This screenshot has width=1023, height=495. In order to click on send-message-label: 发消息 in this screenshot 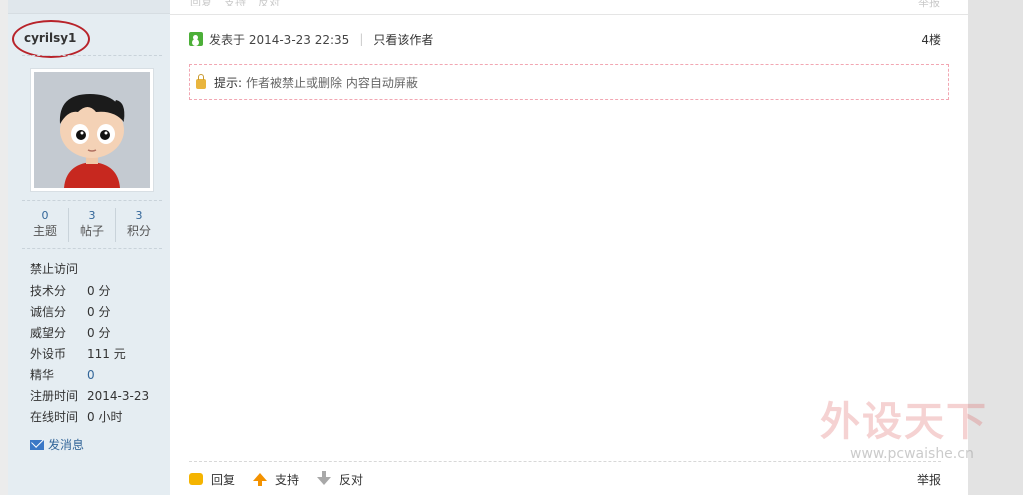, I will do `click(66, 445)`.